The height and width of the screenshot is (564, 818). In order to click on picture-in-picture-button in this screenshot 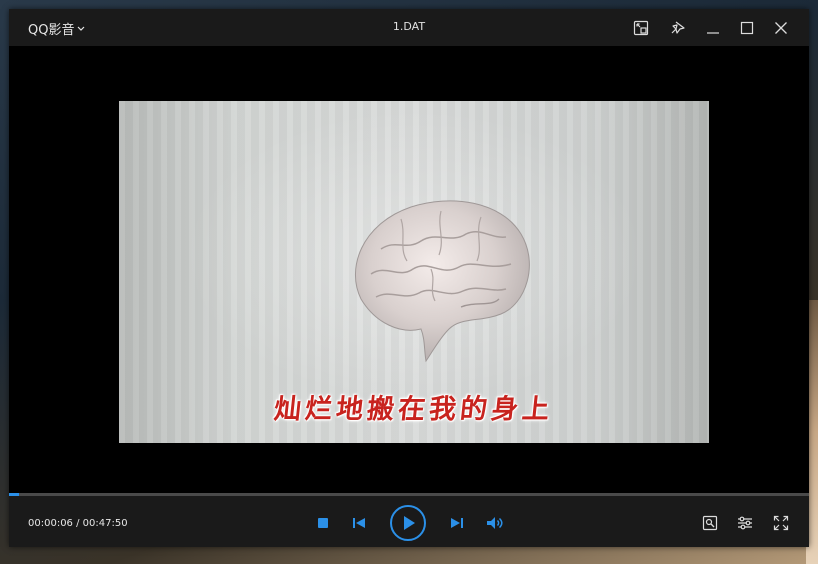, I will do `click(641, 28)`.